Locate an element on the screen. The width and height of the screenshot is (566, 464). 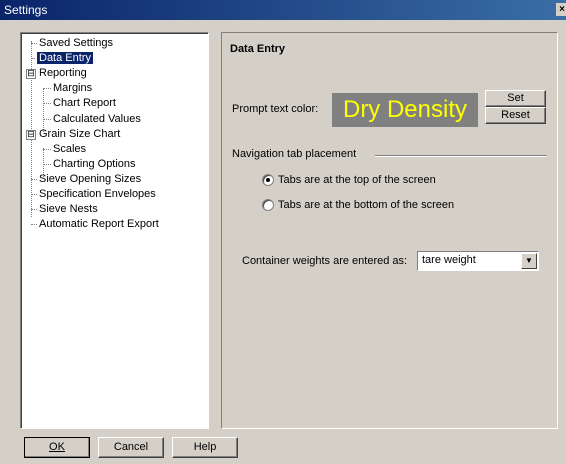
container-weights-select: tare weight ▼ is located at coordinates (478, 261).